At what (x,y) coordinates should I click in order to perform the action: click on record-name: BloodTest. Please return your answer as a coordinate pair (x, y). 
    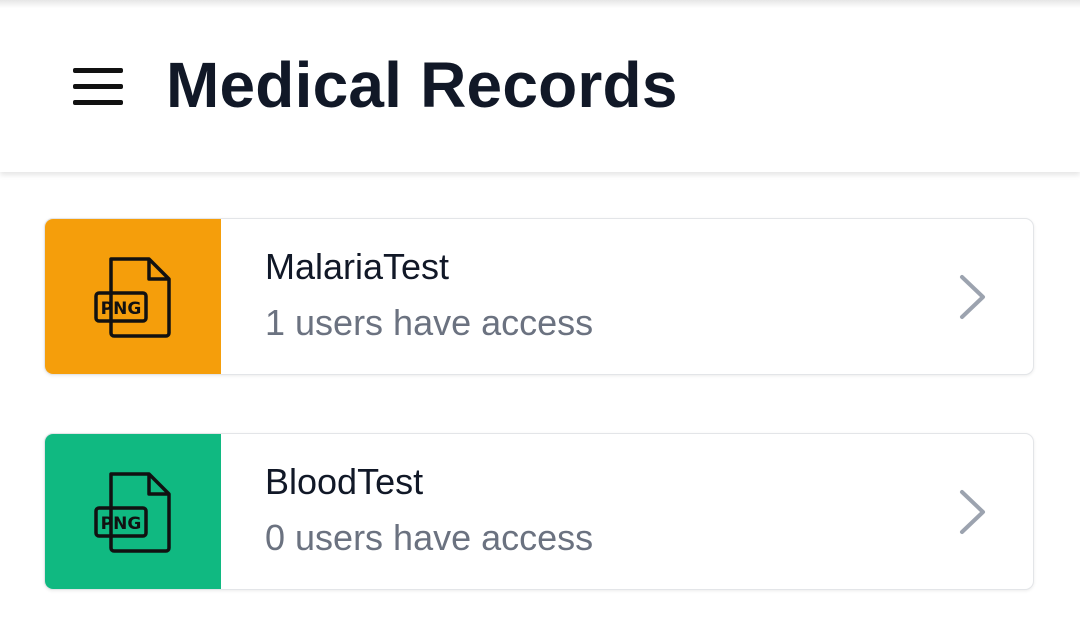
    Looking at the image, I should click on (344, 481).